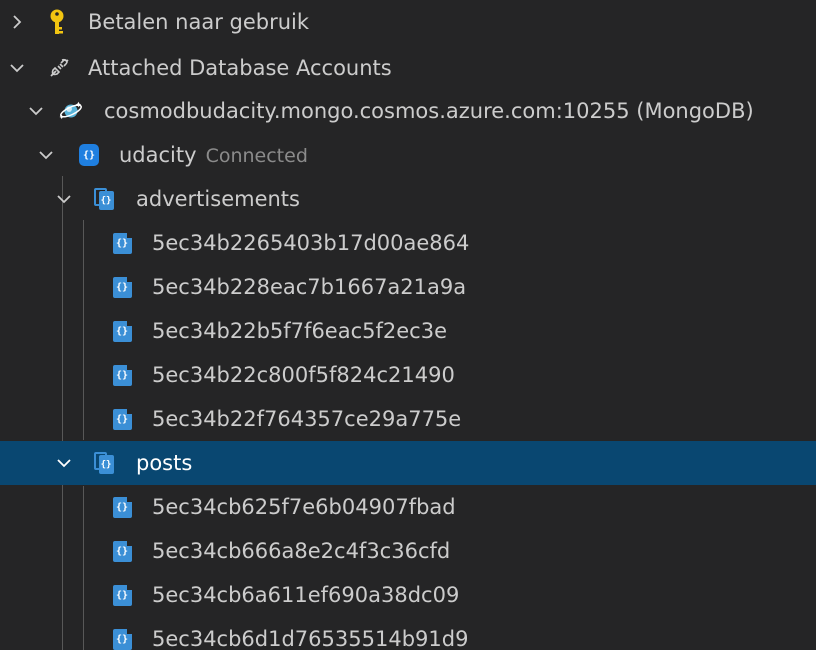 This screenshot has height=650, width=816. What do you see at coordinates (57, 22) in the screenshot?
I see `key-icon` at bounding box center [57, 22].